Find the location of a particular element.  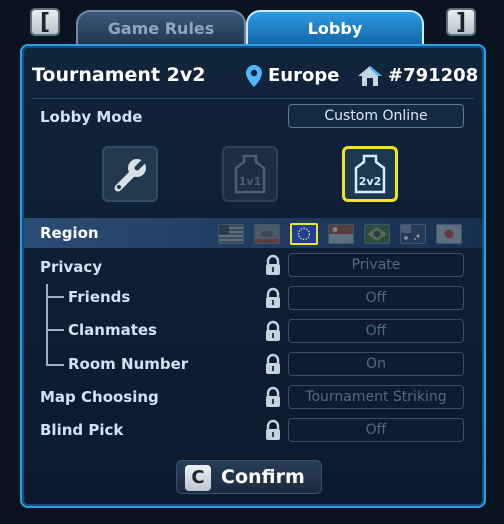

tab-lobby: Lobby is located at coordinates (335, 27).